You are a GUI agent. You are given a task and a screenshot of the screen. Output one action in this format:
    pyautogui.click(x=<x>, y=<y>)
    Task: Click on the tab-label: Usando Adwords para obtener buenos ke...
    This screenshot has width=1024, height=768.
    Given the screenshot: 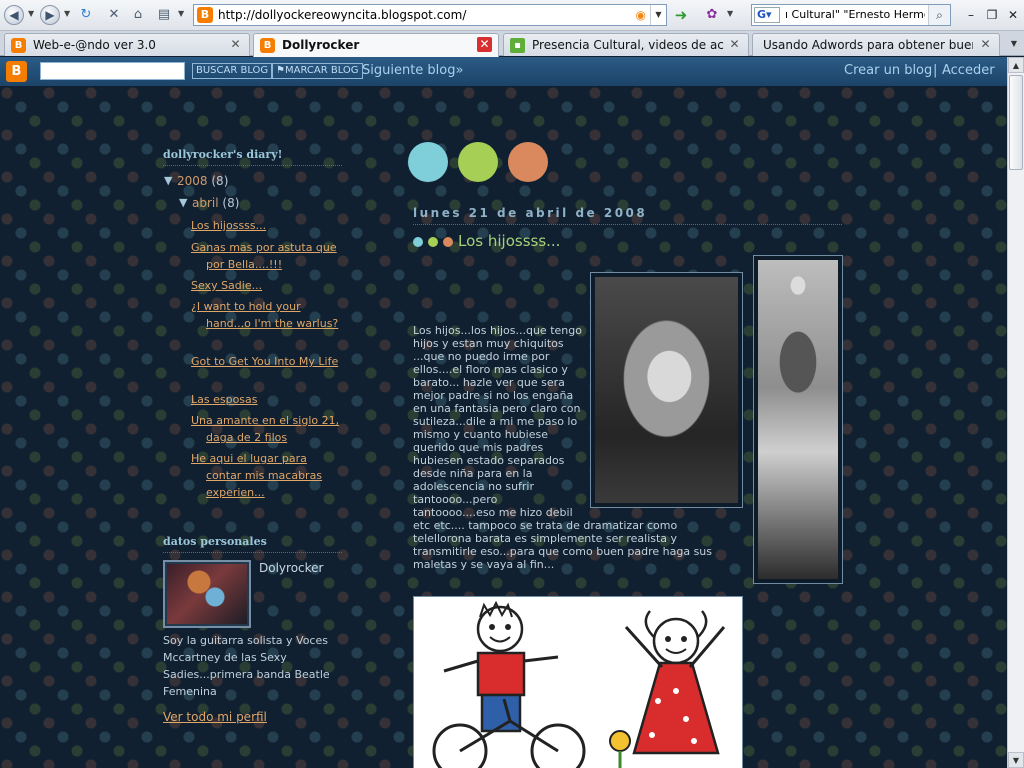 What is the action you would take?
    pyautogui.click(x=868, y=45)
    